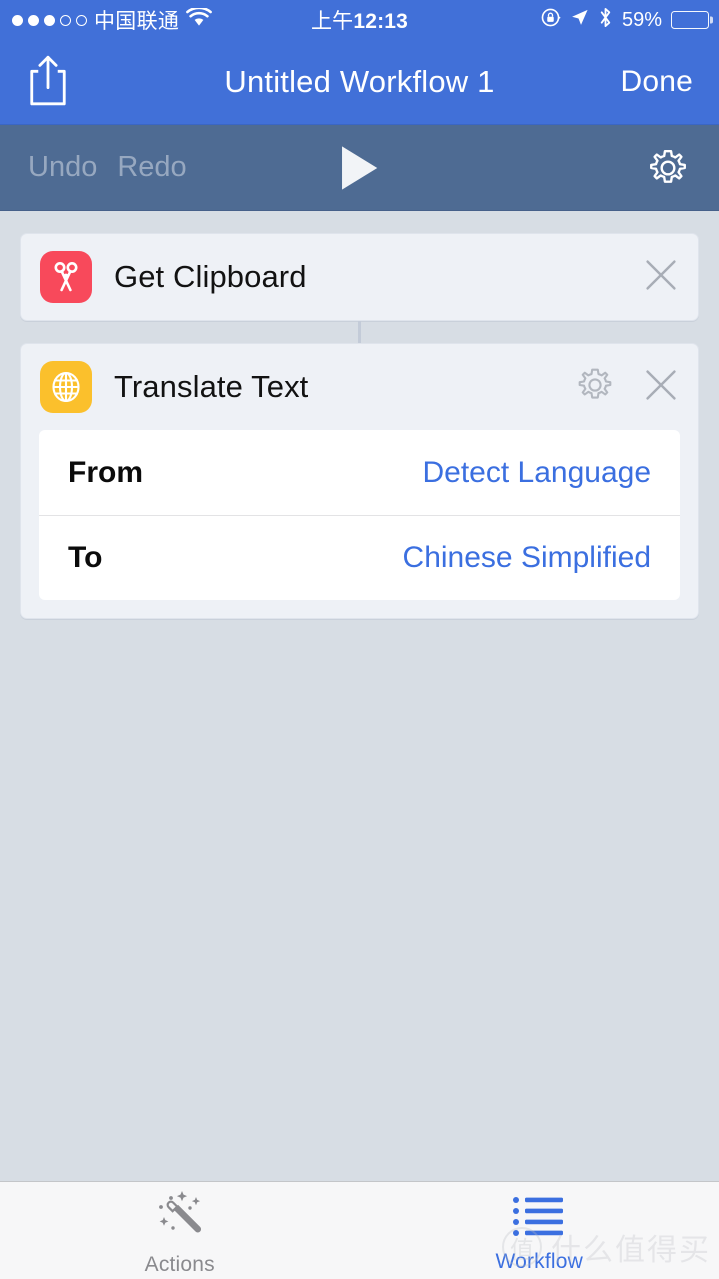  What do you see at coordinates (536, 473) in the screenshot?
I see `parameter-value: Detect Language` at bounding box center [536, 473].